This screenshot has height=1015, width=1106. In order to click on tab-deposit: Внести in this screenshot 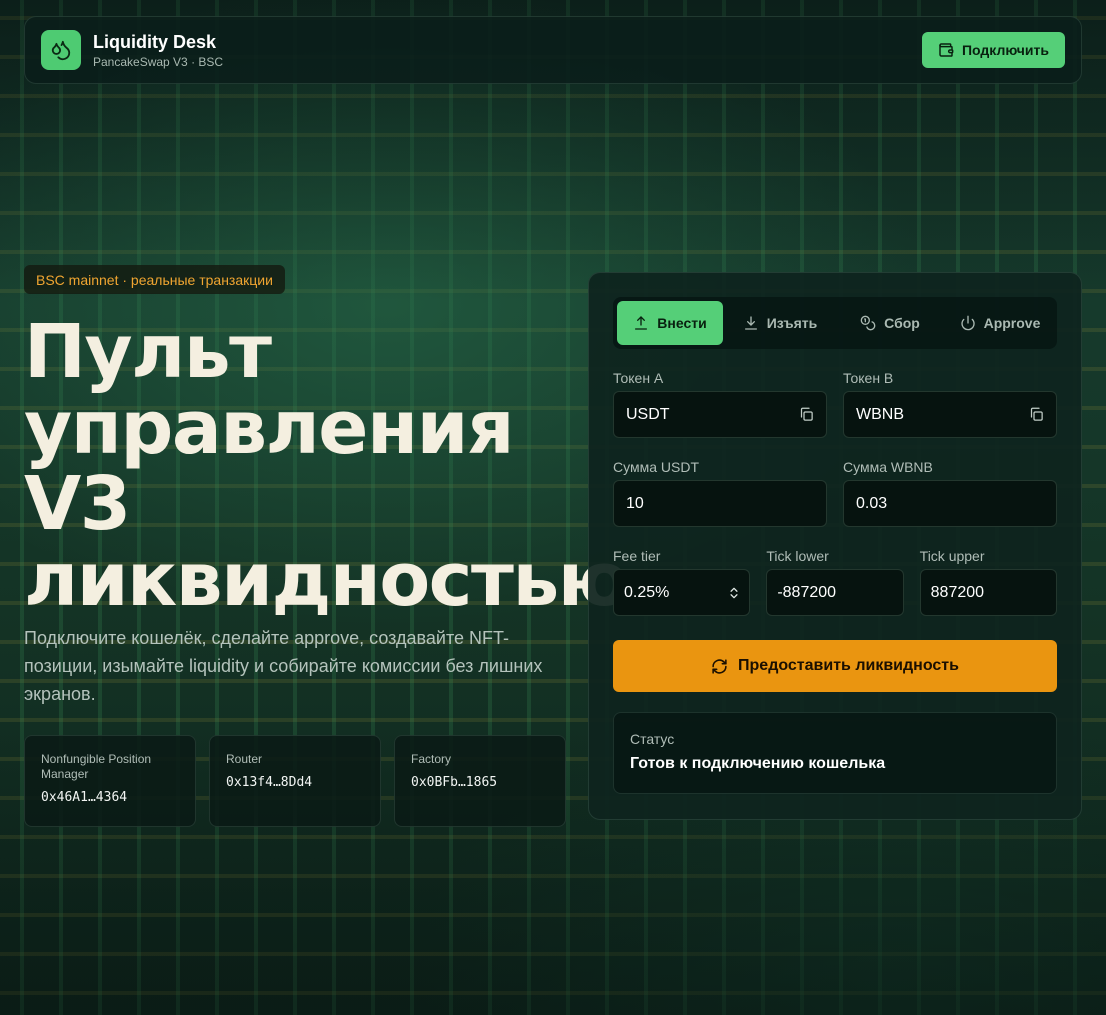, I will do `click(670, 323)`.